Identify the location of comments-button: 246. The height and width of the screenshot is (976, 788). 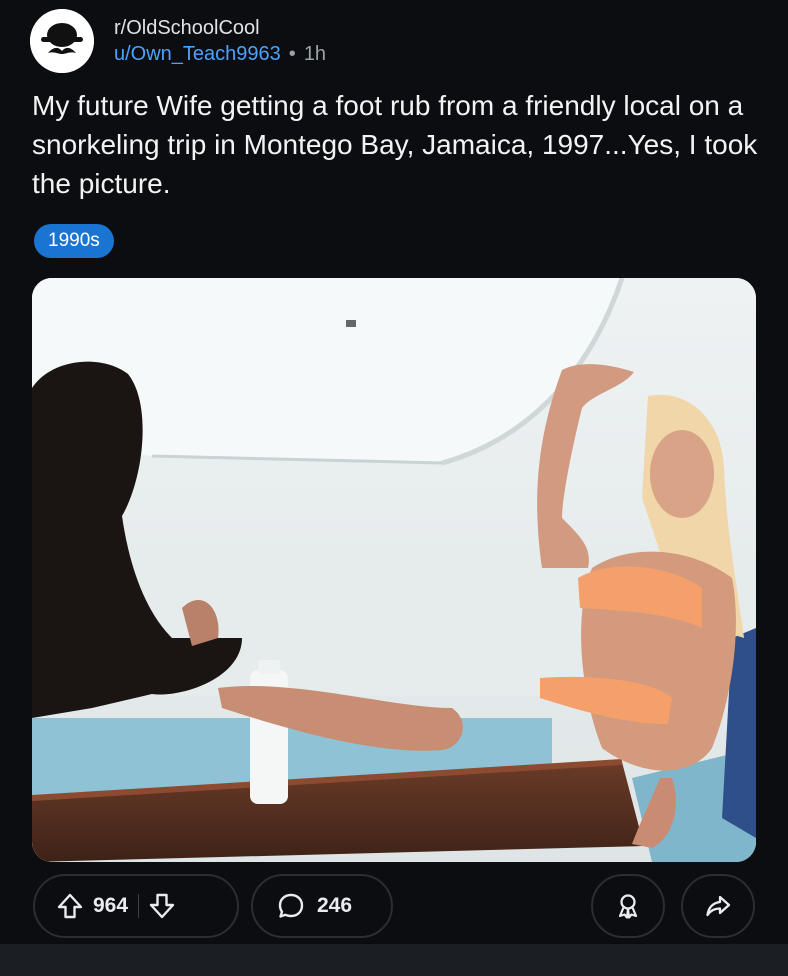
(322, 906).